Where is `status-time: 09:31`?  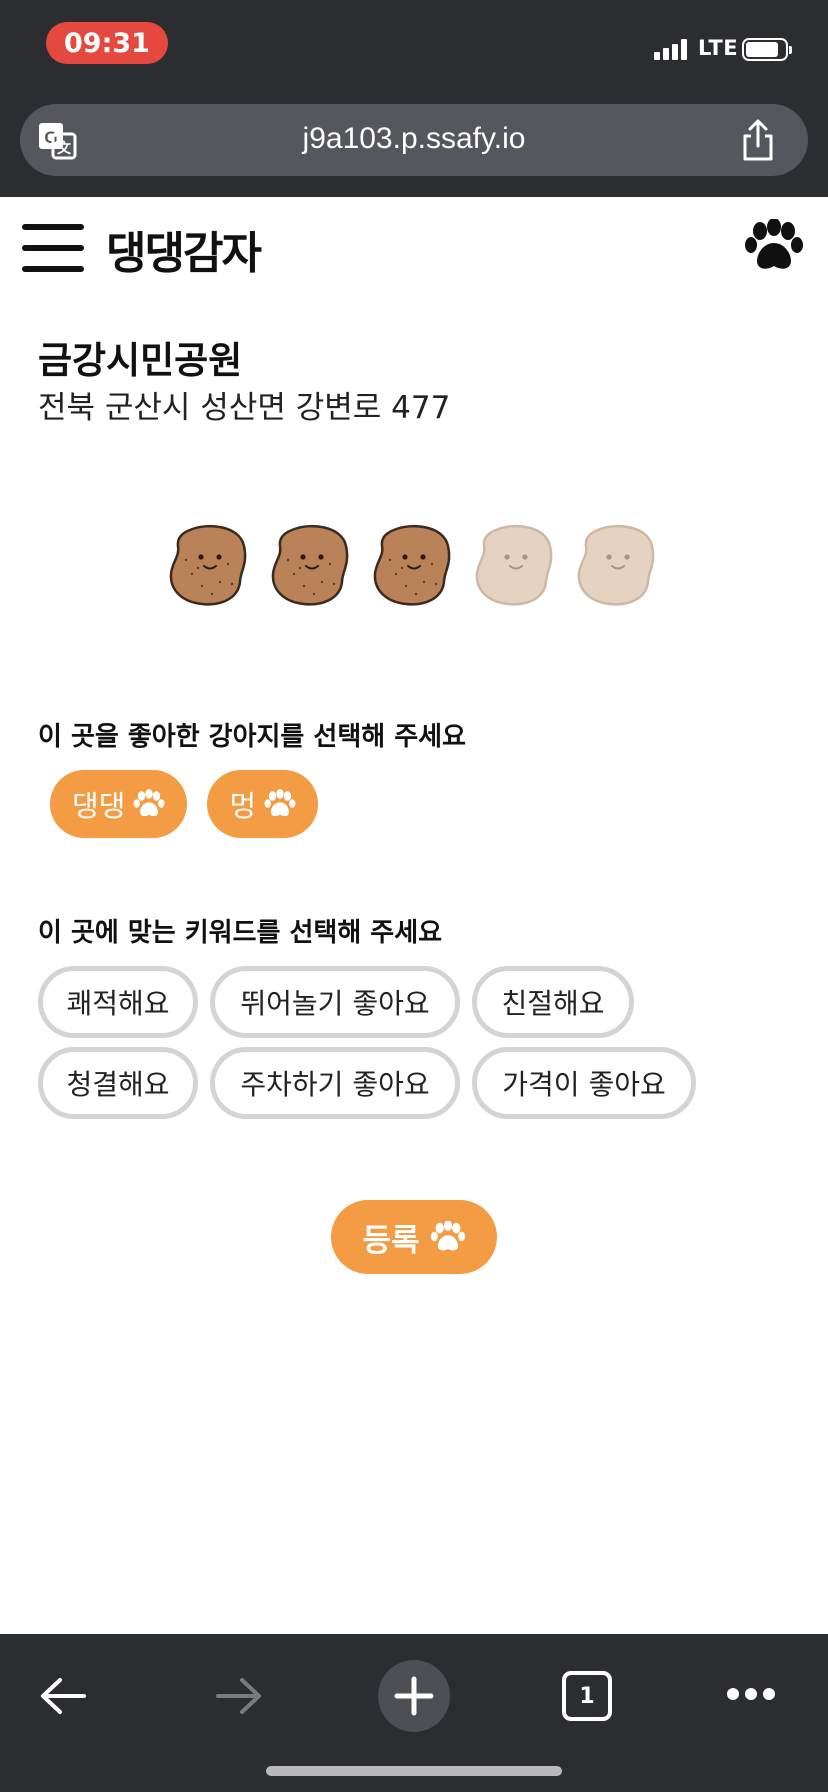
status-time: 09:31 is located at coordinates (107, 43).